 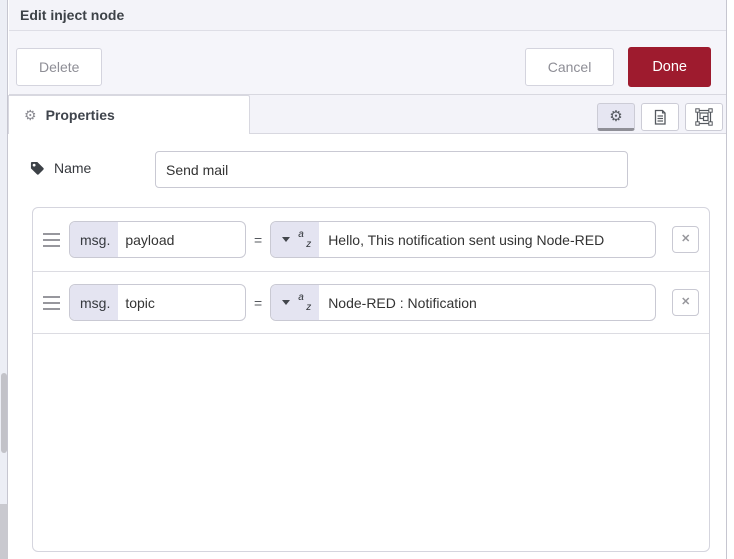 What do you see at coordinates (129, 114) in the screenshot?
I see `tab-properties: ⚙ Properties` at bounding box center [129, 114].